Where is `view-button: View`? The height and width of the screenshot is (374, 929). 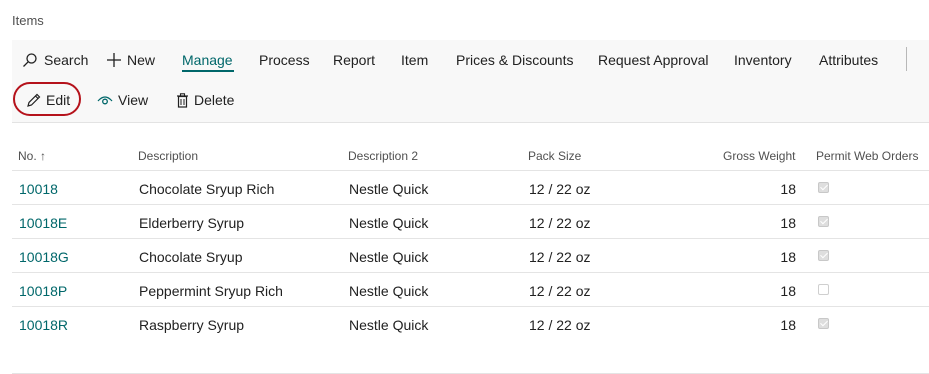
view-button: View is located at coordinates (122, 100).